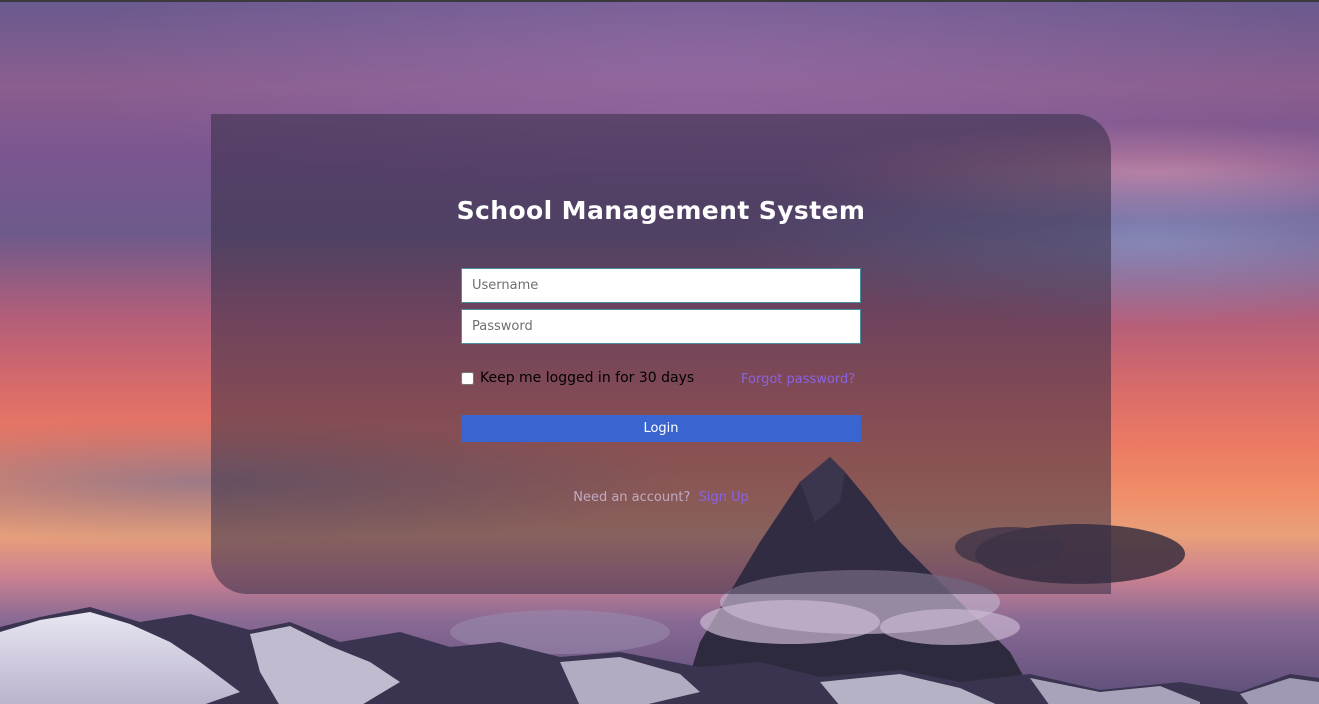  What do you see at coordinates (587, 378) in the screenshot?
I see `remember-me-label: Keep me logged in for 30 days` at bounding box center [587, 378].